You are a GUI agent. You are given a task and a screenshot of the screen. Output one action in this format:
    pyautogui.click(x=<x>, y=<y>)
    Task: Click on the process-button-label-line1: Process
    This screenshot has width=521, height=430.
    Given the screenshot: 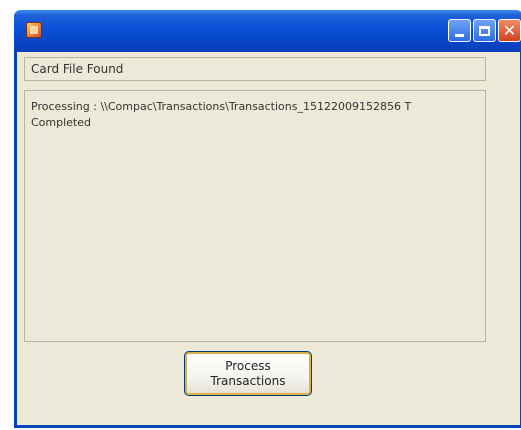 What is the action you would take?
    pyautogui.click(x=248, y=365)
    